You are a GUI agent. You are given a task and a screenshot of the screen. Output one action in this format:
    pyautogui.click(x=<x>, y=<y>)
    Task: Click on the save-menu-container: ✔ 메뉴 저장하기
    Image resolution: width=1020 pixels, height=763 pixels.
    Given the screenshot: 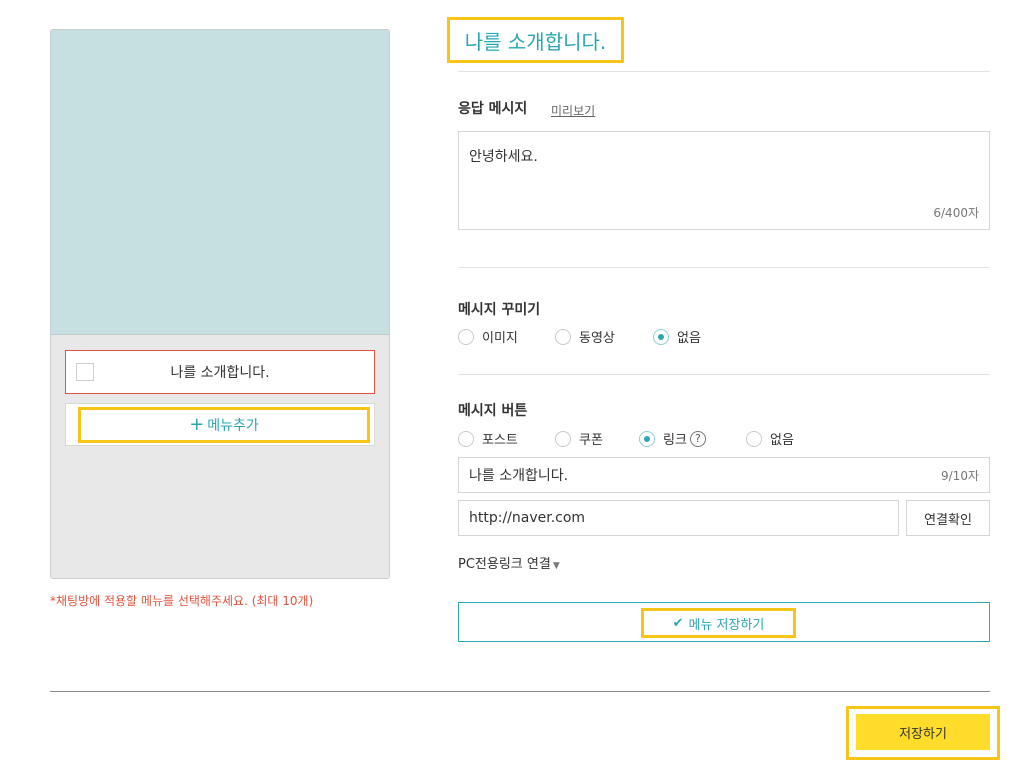 What is the action you would take?
    pyautogui.click(x=724, y=622)
    